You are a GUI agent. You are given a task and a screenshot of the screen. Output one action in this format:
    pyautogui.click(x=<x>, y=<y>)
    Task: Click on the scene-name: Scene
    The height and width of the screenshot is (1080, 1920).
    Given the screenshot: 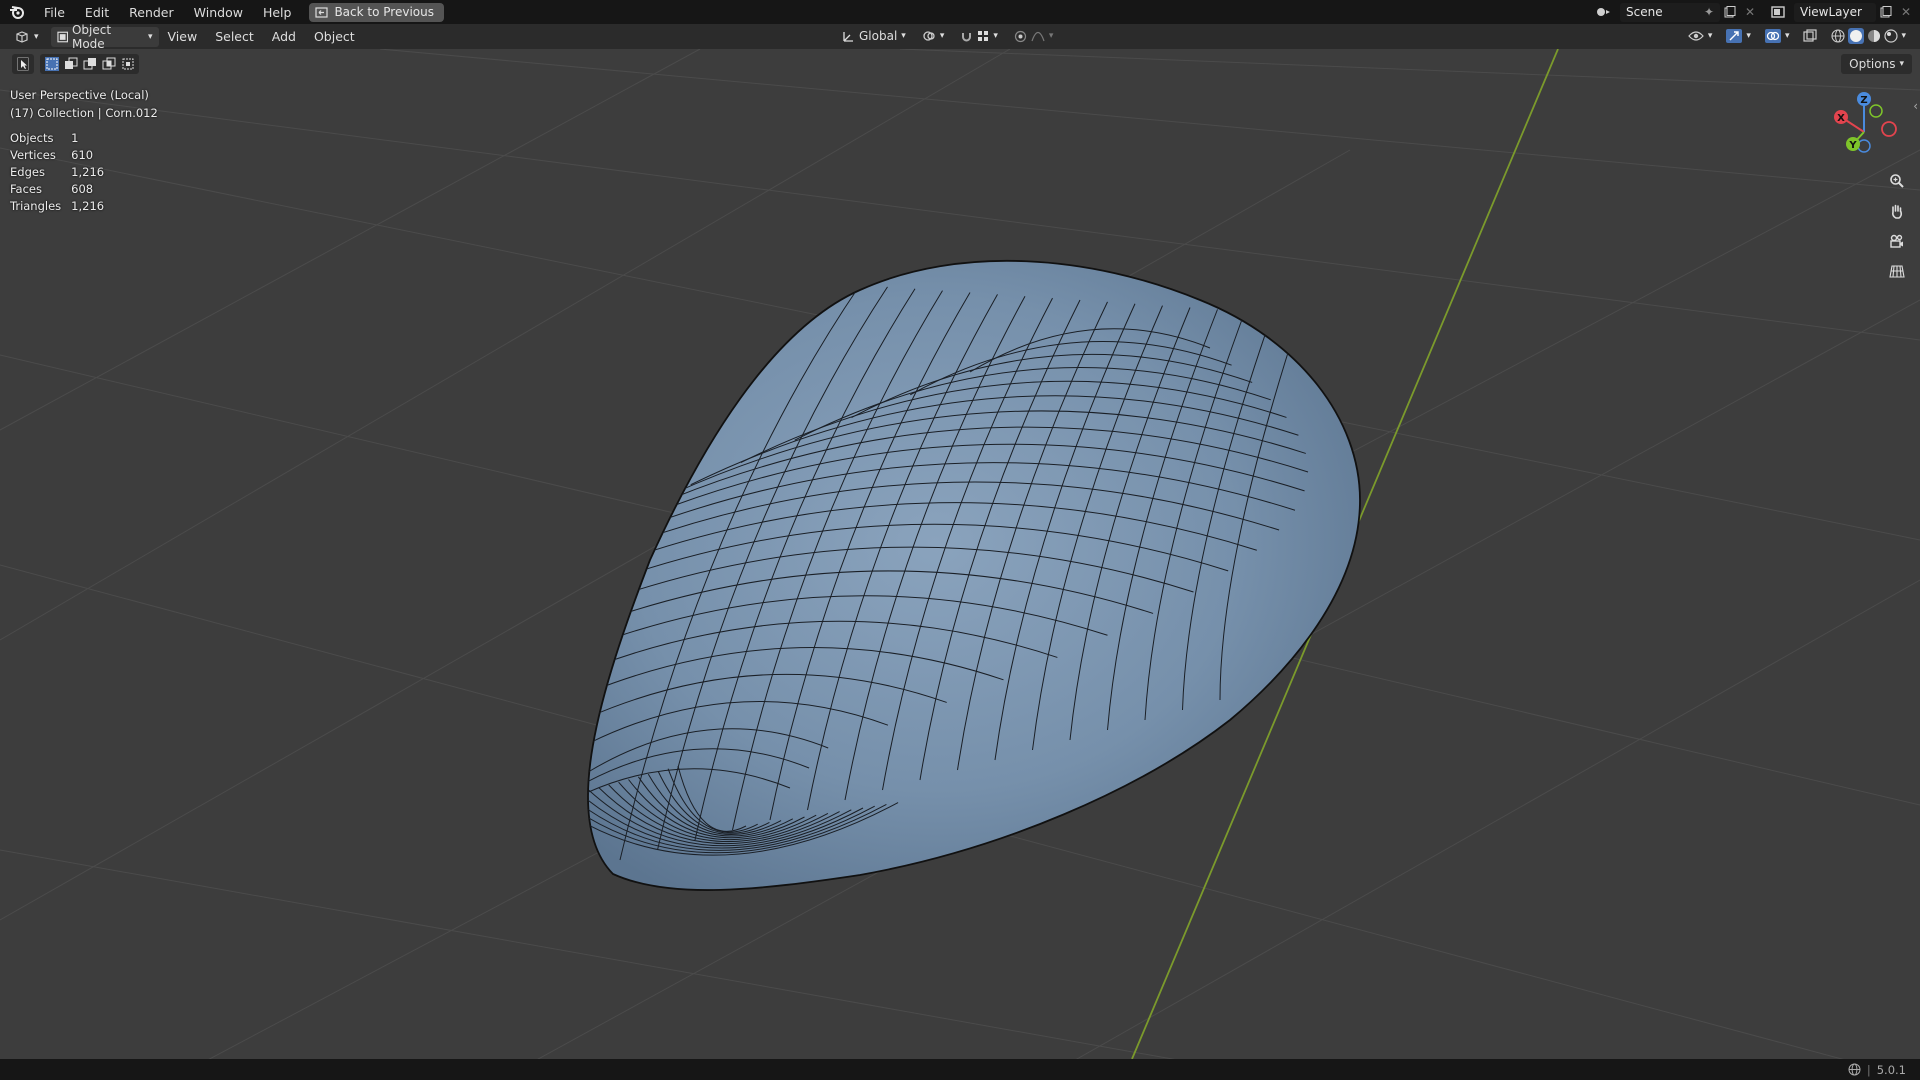 What is the action you would take?
    pyautogui.click(x=1644, y=12)
    